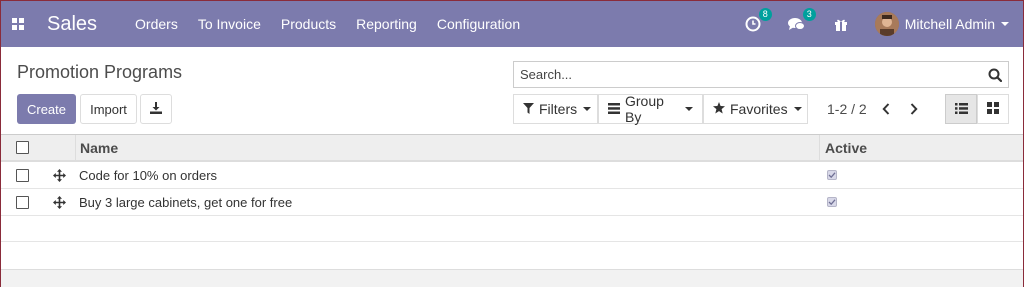  Describe the element at coordinates (447, 202) in the screenshot. I see `row-name: Buy 3 large cabinets, get one for free` at that location.